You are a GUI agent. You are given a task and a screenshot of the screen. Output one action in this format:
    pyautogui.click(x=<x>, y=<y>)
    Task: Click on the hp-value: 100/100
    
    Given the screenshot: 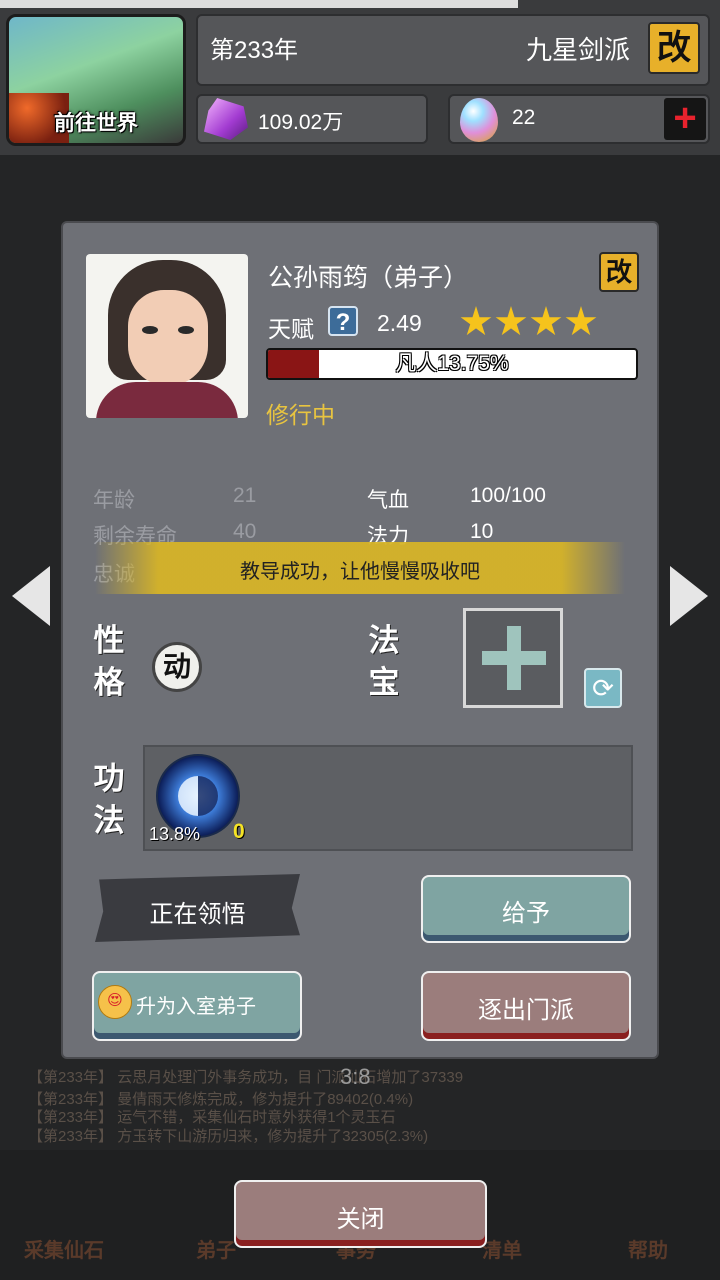 What is the action you would take?
    pyautogui.click(x=508, y=495)
    